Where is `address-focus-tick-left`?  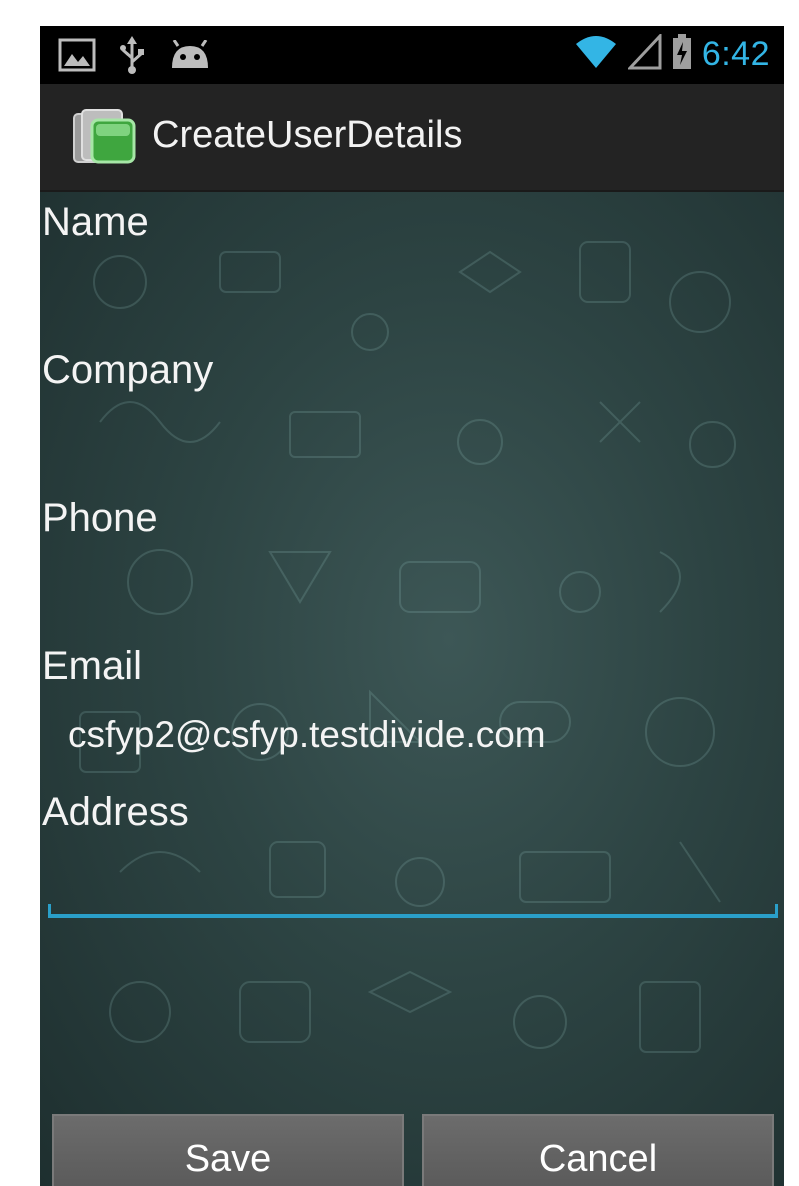
address-focus-tick-left is located at coordinates (49, 911).